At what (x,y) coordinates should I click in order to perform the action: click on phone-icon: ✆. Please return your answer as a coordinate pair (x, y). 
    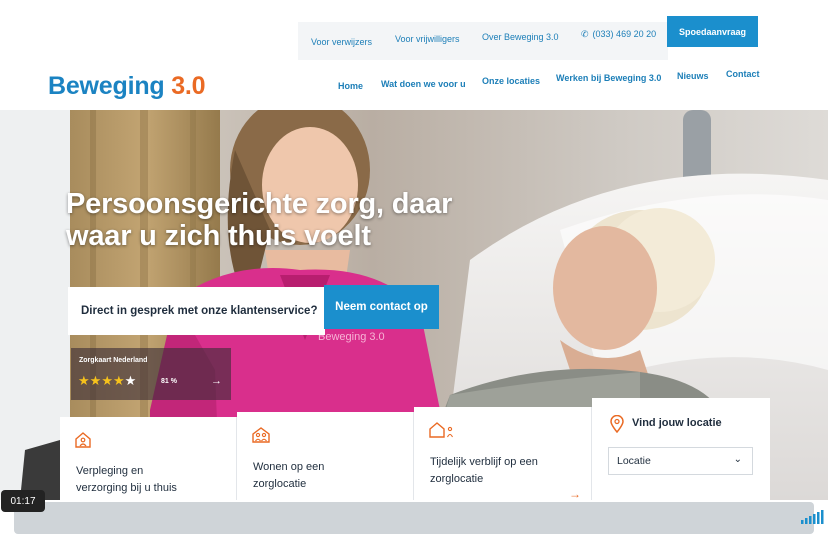
    Looking at the image, I should click on (585, 34).